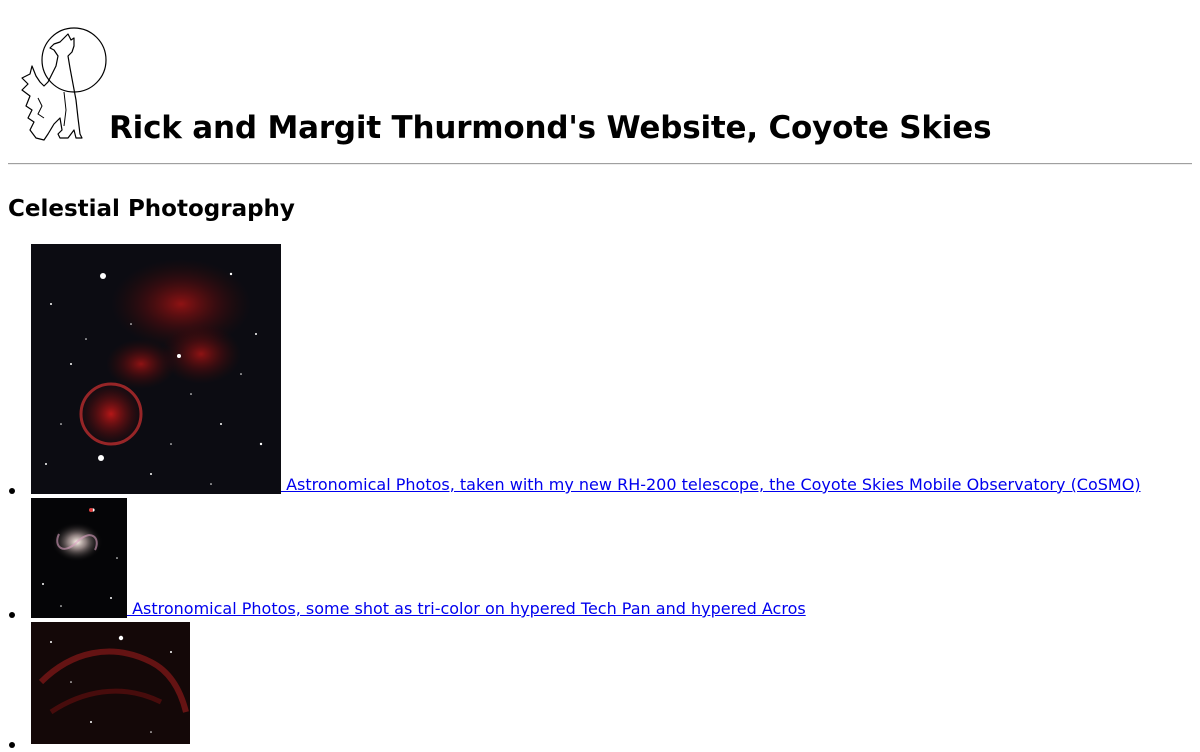  Describe the element at coordinates (151, 209) in the screenshot. I see `section-title: Celestial Photography` at that location.